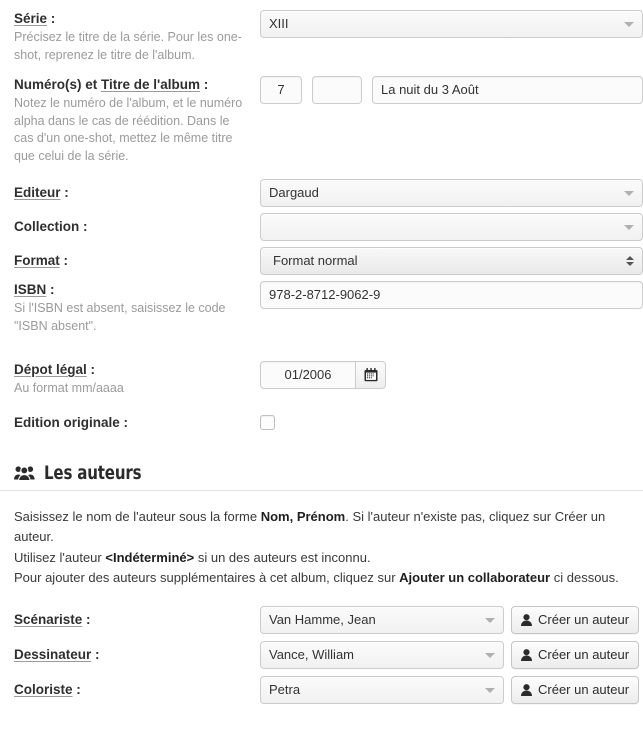  Describe the element at coordinates (150, 84) in the screenshot. I see `field-label-titre-text: Titre de l'album` at that location.